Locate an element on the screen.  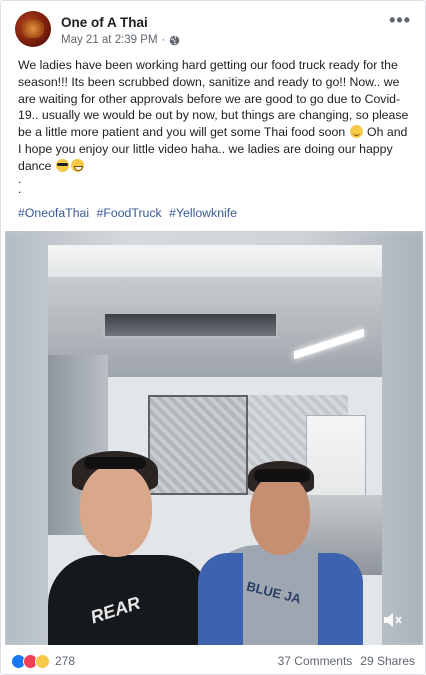
comments-count: 37 Comments is located at coordinates (315, 661).